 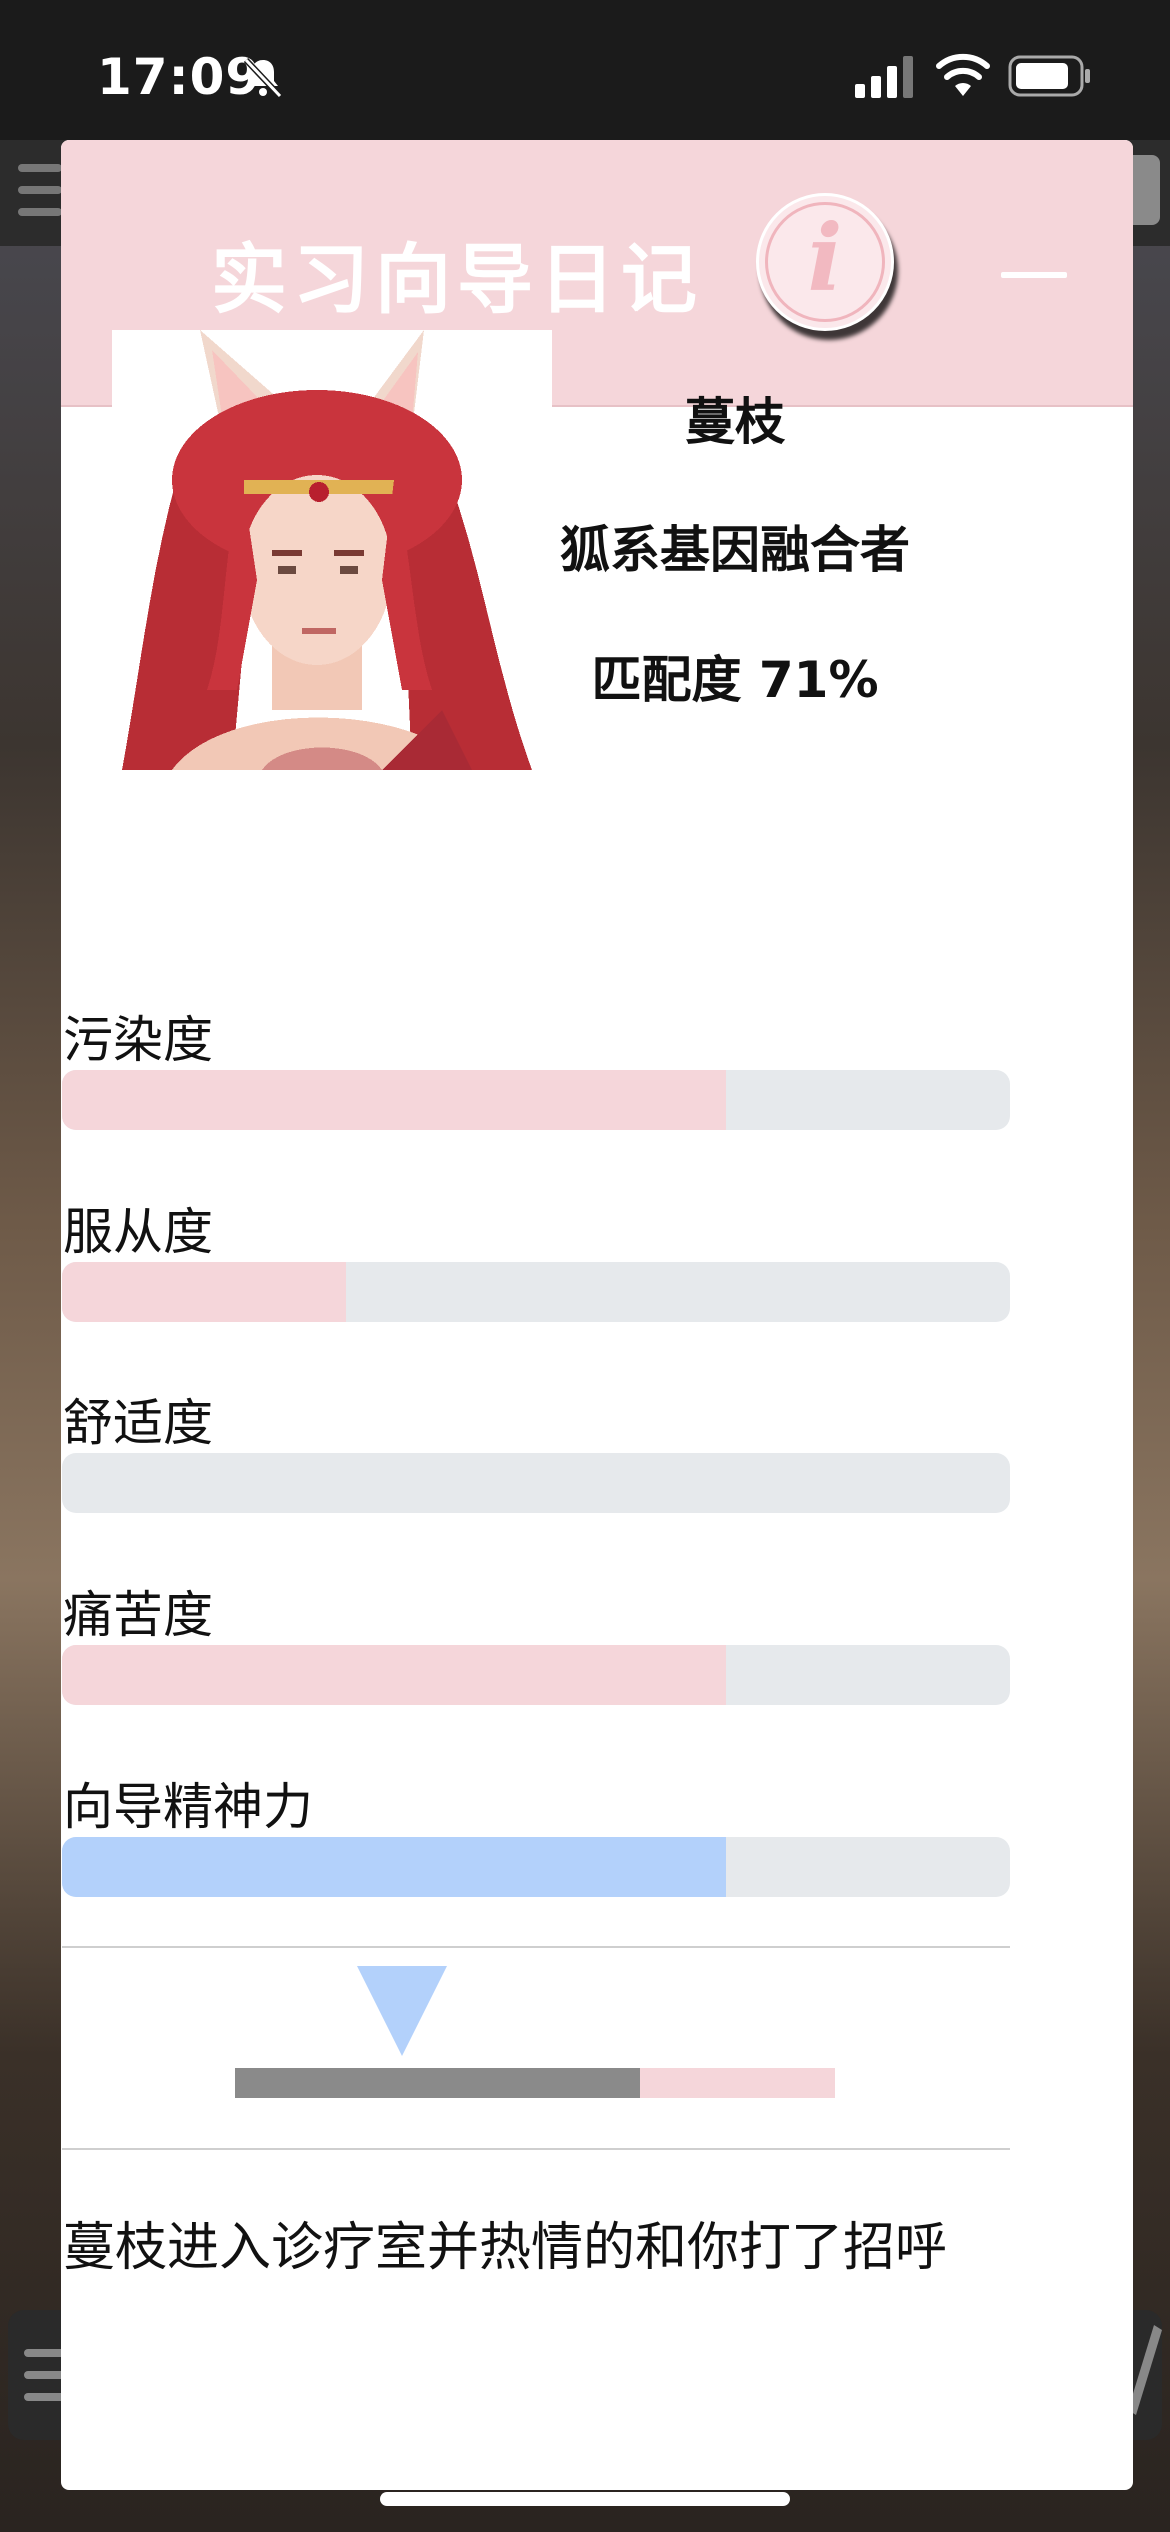 I want to click on character-name: 蔓枝, so click(x=735, y=422).